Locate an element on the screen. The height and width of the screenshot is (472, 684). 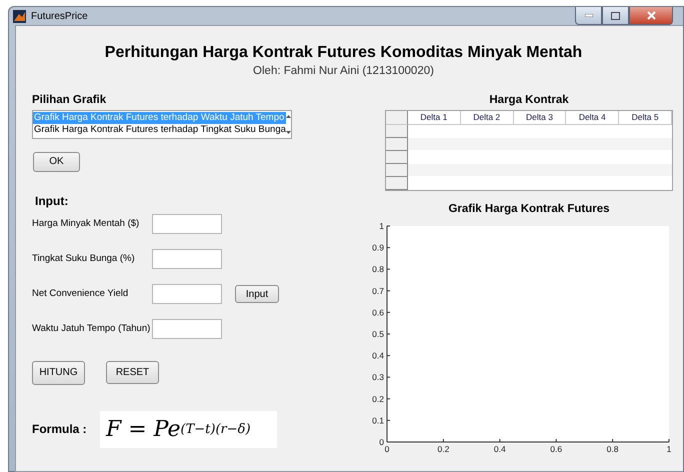
minimize-icon is located at coordinates (588, 15).